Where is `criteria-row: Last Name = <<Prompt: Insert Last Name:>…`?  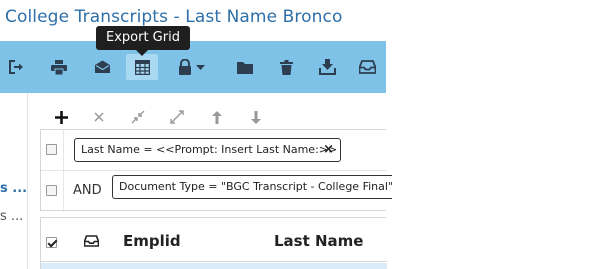
criteria-row: Last Name = <<Prompt: Insert Last Name:>… is located at coordinates (214, 150).